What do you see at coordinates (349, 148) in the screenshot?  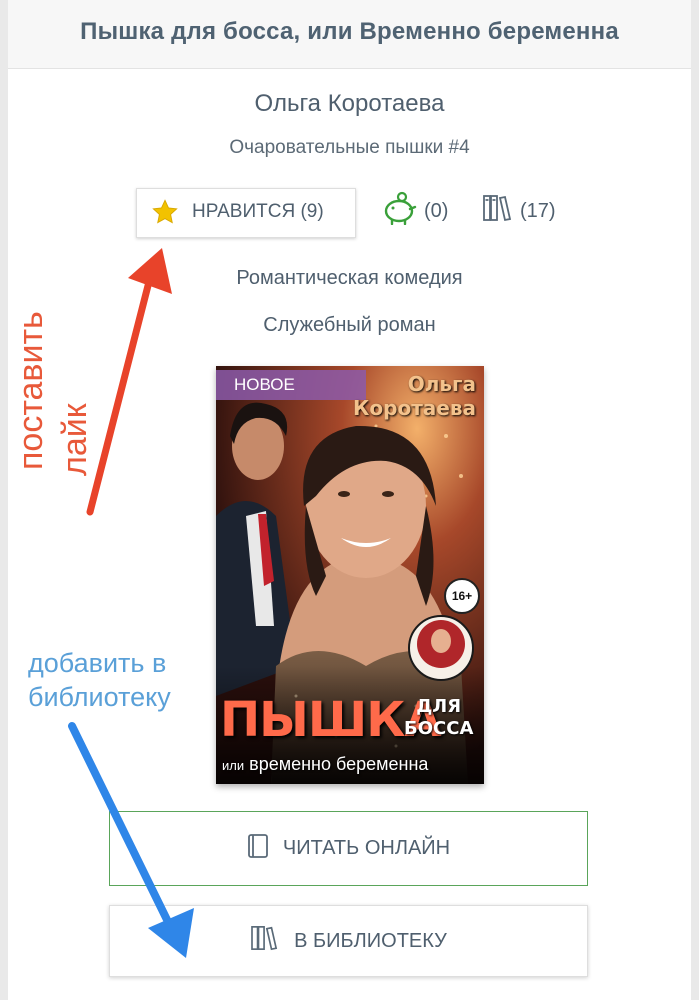 I see `series-link: Очаровательные пышки #4` at bounding box center [349, 148].